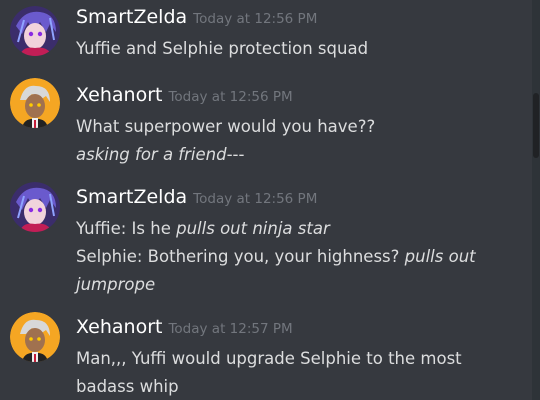  What do you see at coordinates (536, 200) in the screenshot?
I see `scrollbar` at bounding box center [536, 200].